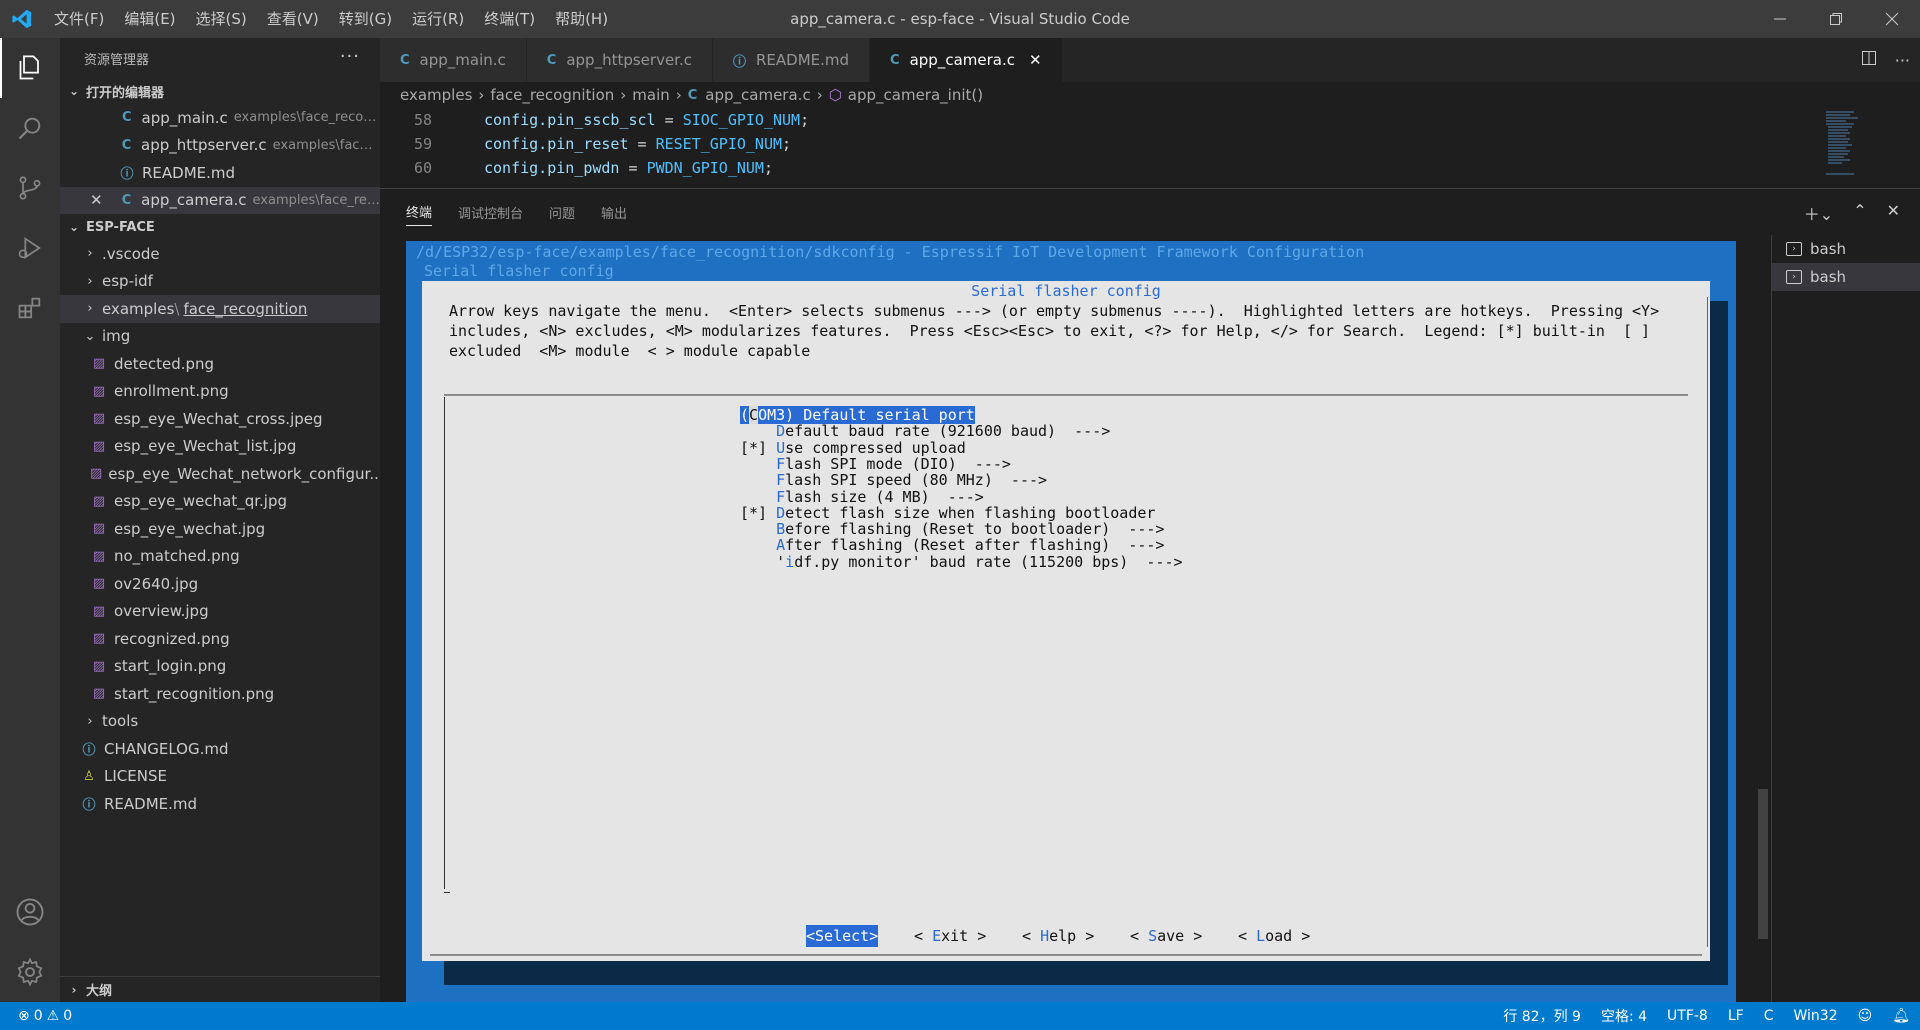  Describe the element at coordinates (220, 91) in the screenshot. I see `open-editors-section: ⌄ 打开的编辑器` at that location.